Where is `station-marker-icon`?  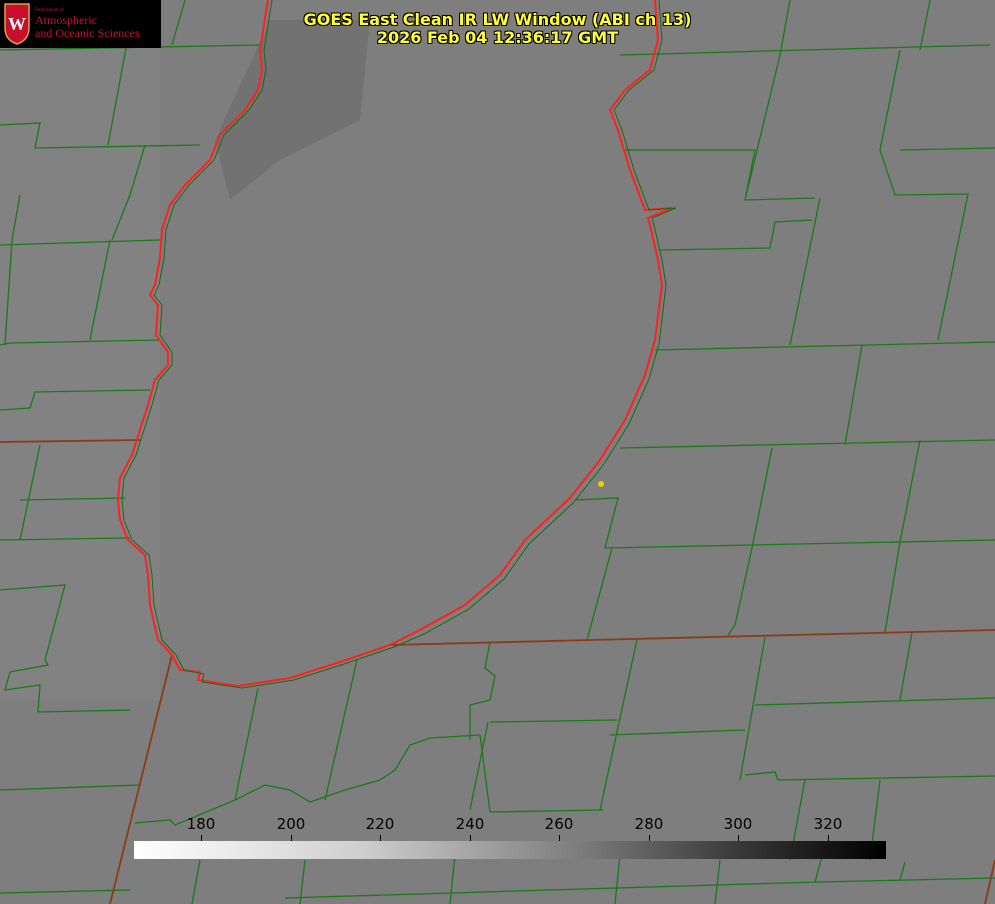
station-marker-icon is located at coordinates (601, 484).